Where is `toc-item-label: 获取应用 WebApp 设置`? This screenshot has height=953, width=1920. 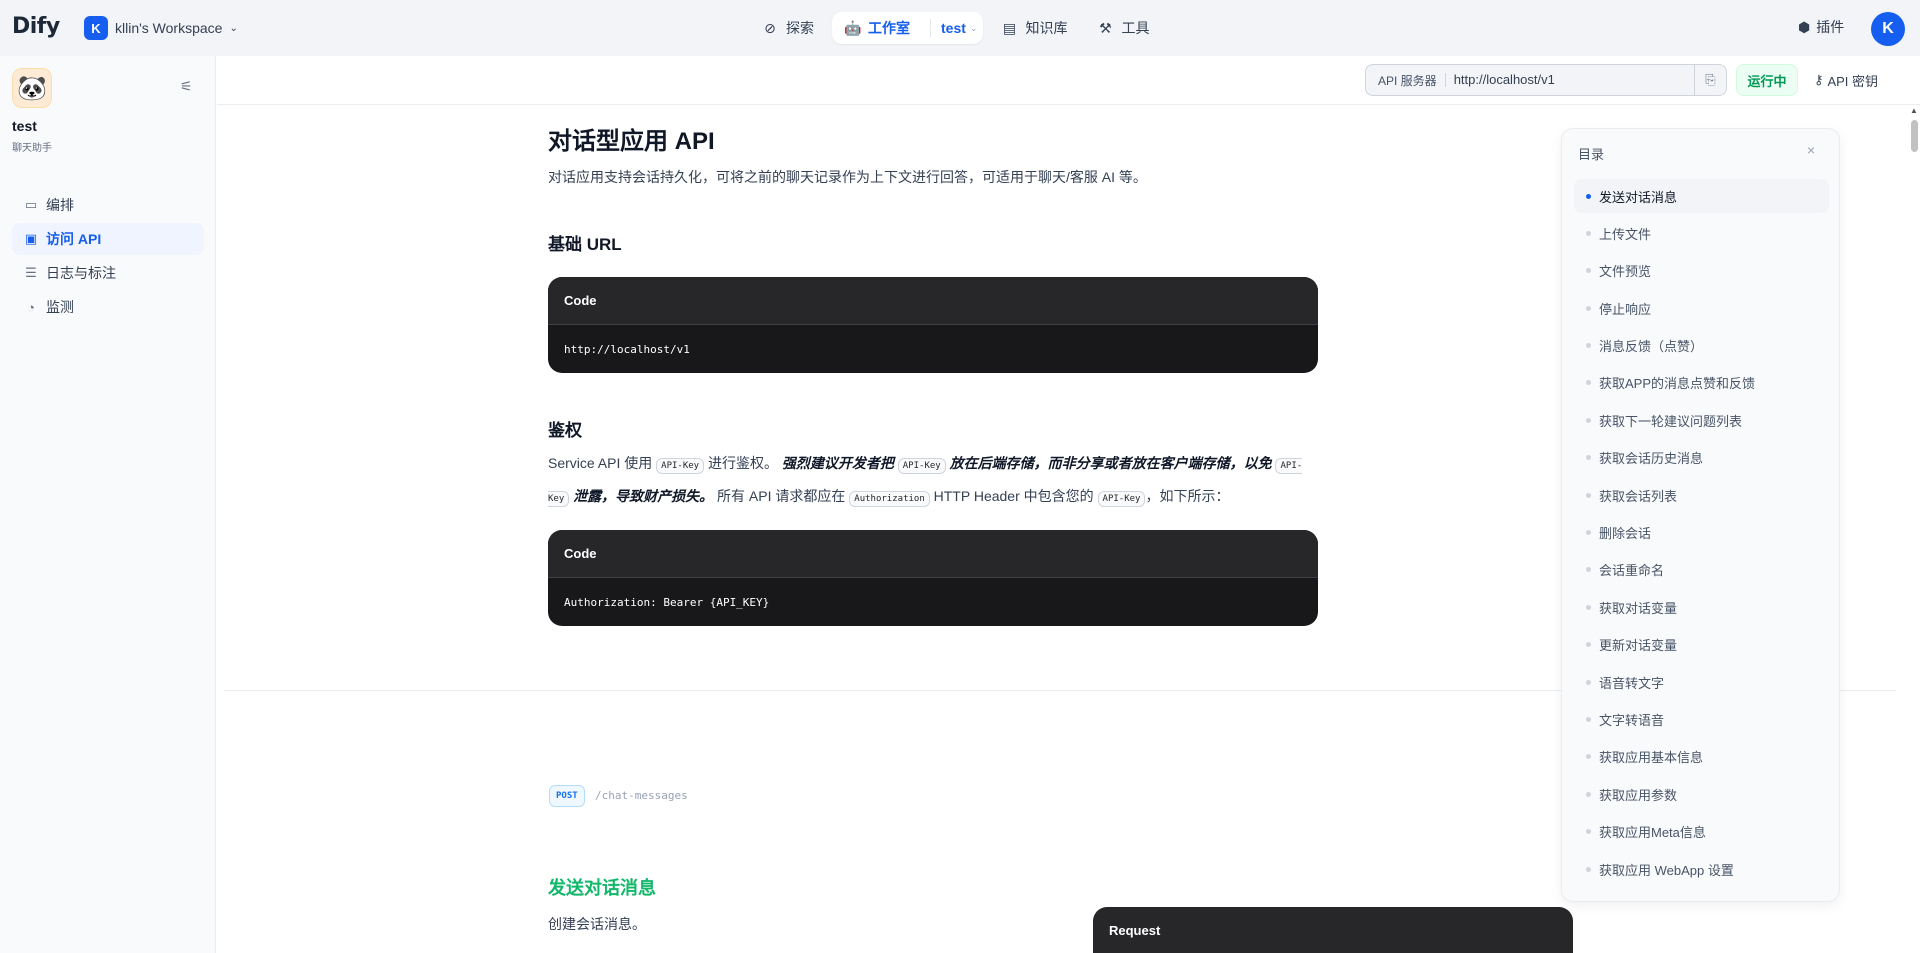
toc-item-label: 获取应用 WebApp 设置 is located at coordinates (1666, 870).